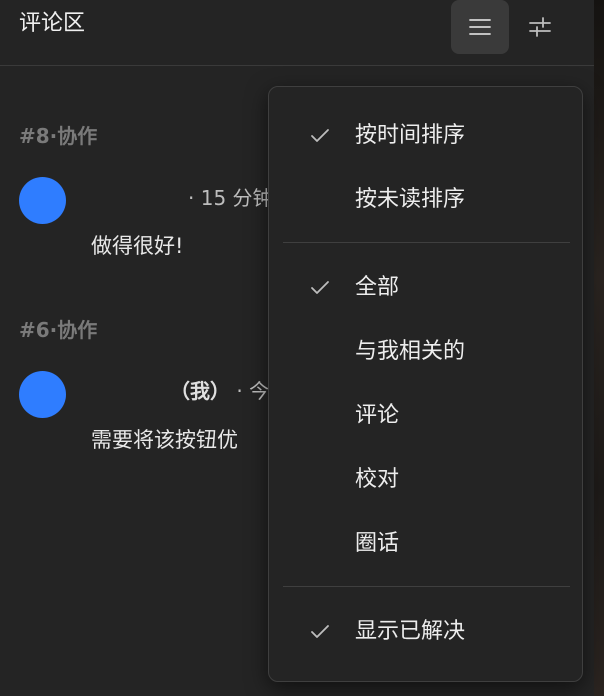 The image size is (604, 696). What do you see at coordinates (425, 288) in the screenshot?
I see `menu-item-filter-all: 全部` at bounding box center [425, 288].